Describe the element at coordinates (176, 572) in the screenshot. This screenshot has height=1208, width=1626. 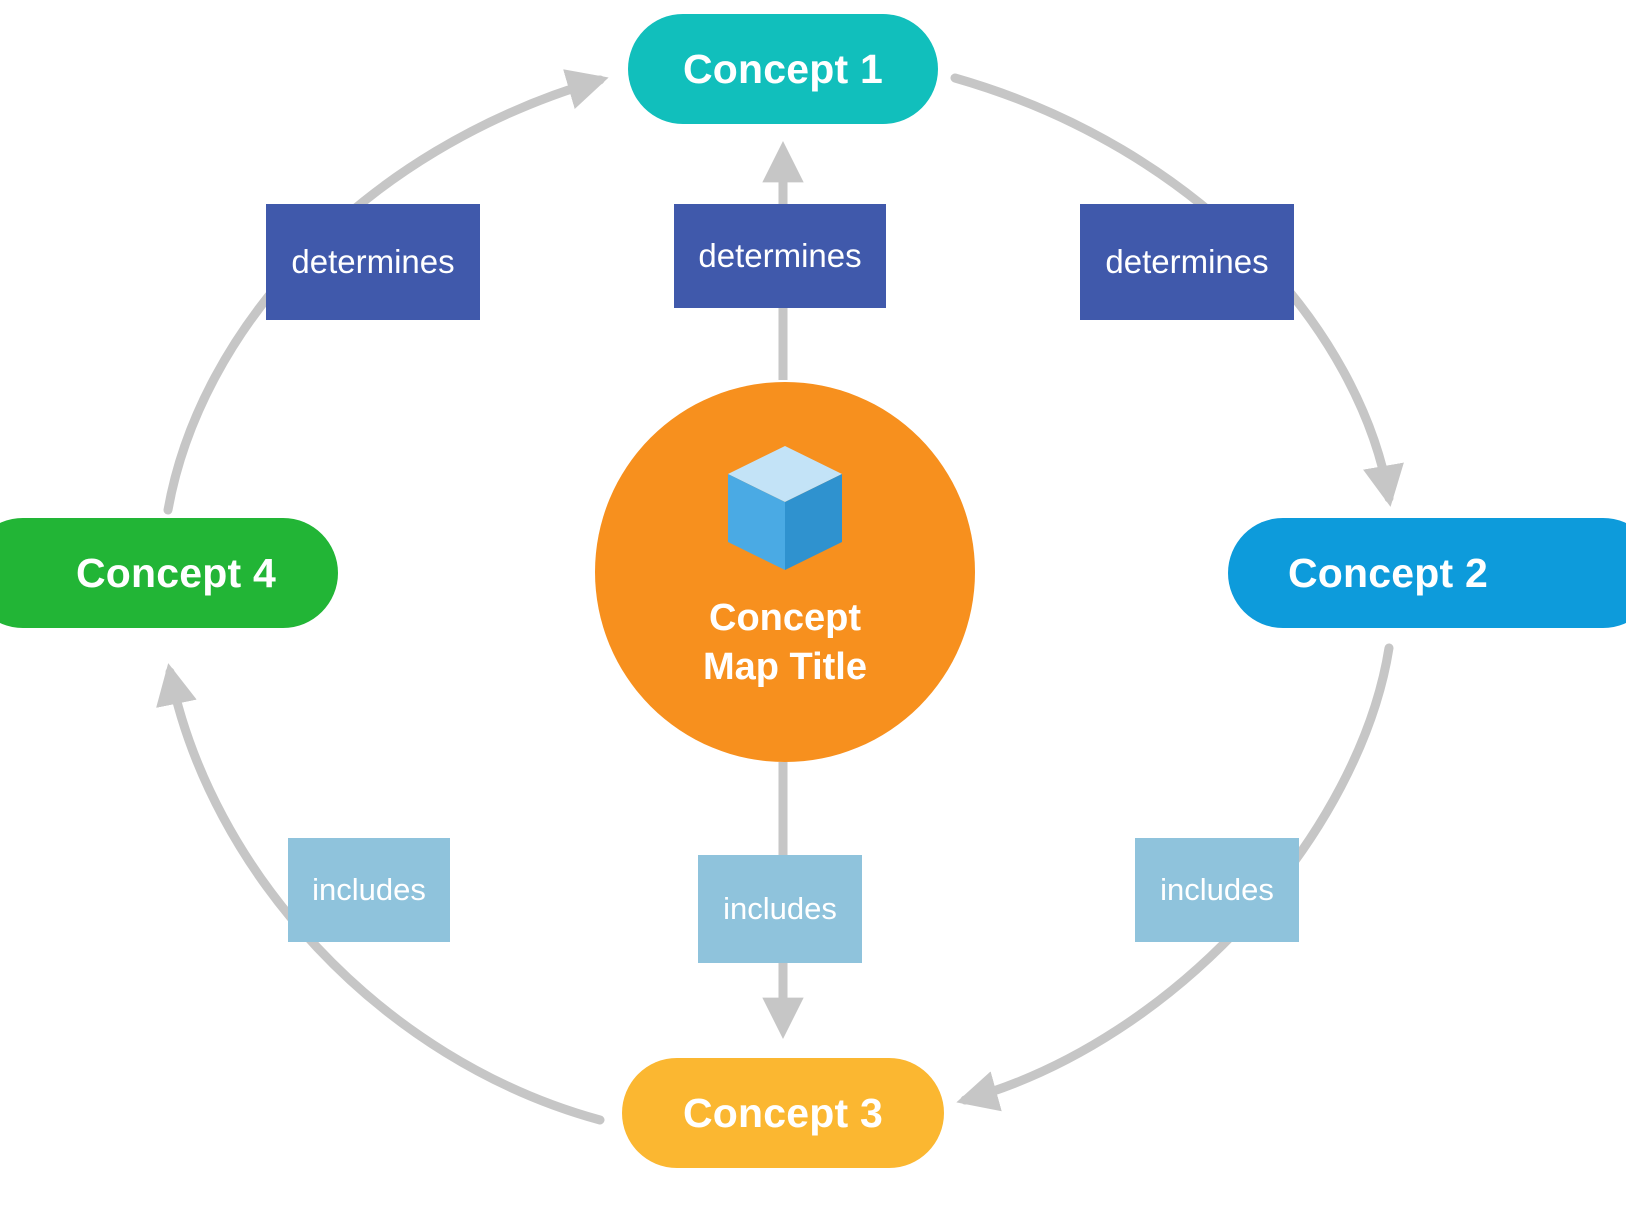
I see `node-label: Concept 4` at that location.